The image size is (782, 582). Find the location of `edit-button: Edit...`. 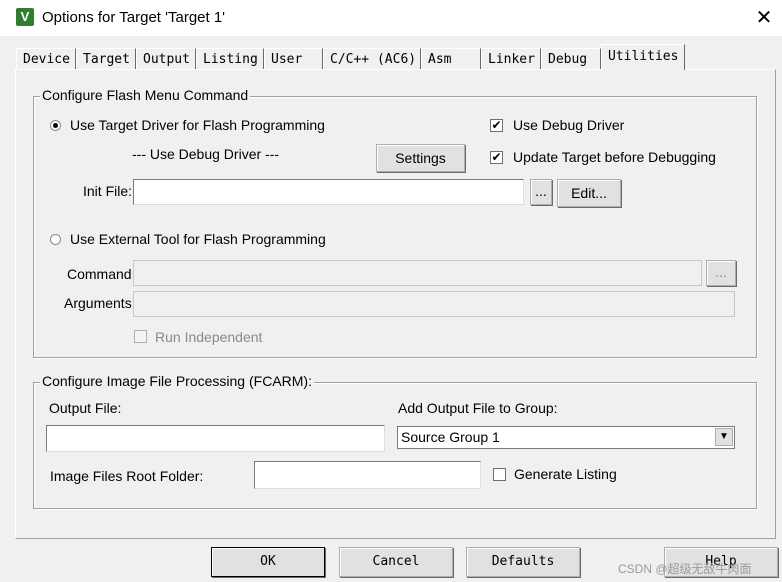

edit-button: Edit... is located at coordinates (589, 193).